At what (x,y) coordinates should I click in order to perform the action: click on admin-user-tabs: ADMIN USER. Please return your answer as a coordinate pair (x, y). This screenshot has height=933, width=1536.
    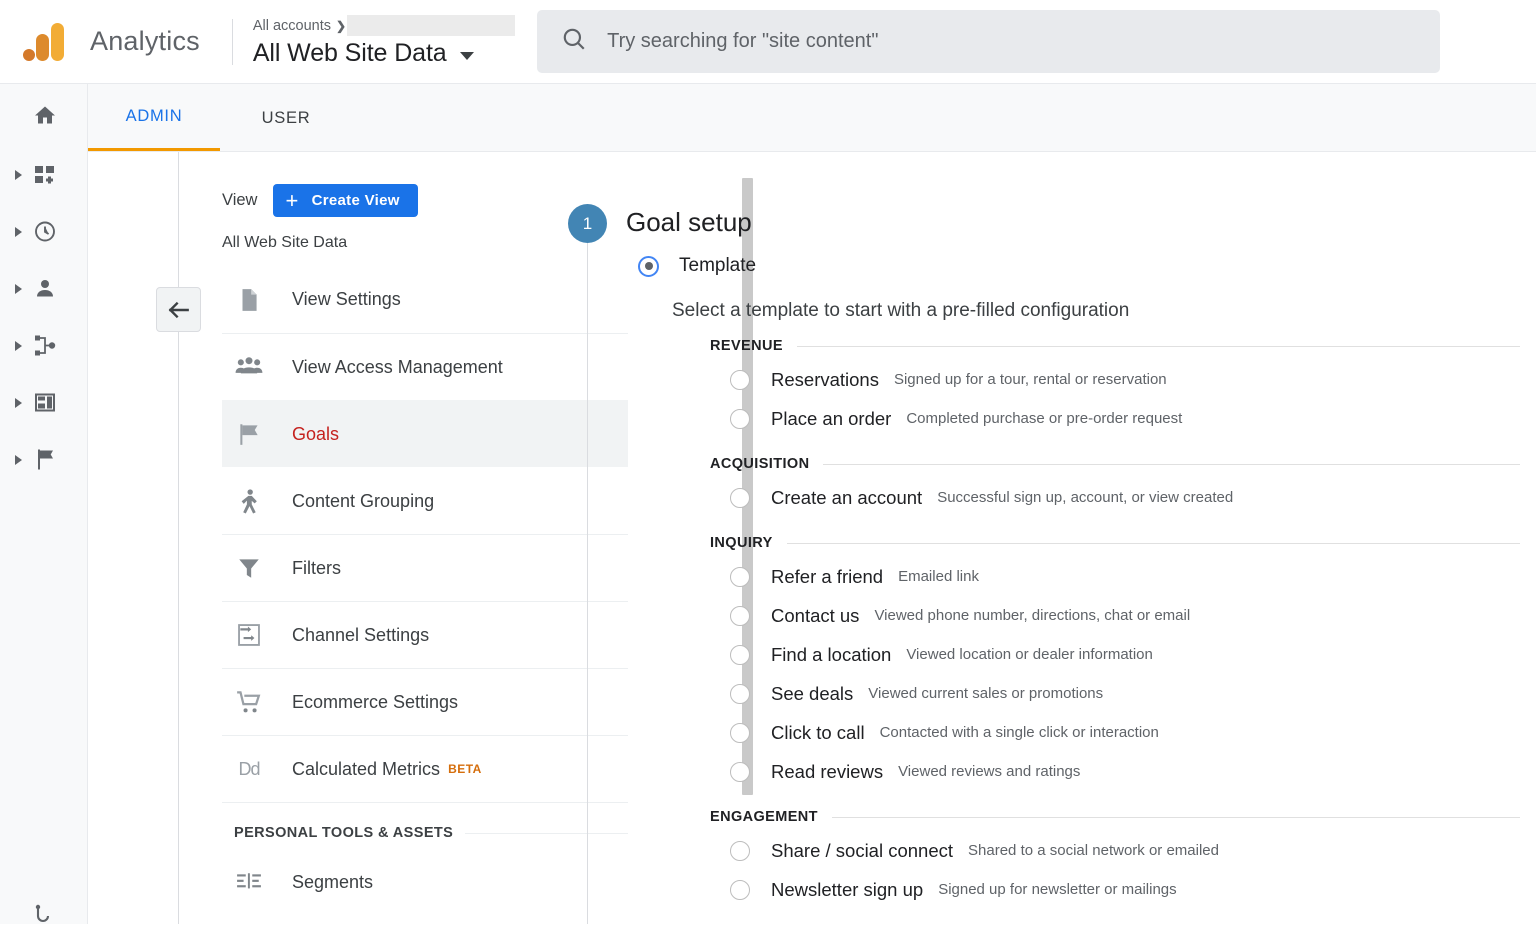
    Looking at the image, I should click on (812, 118).